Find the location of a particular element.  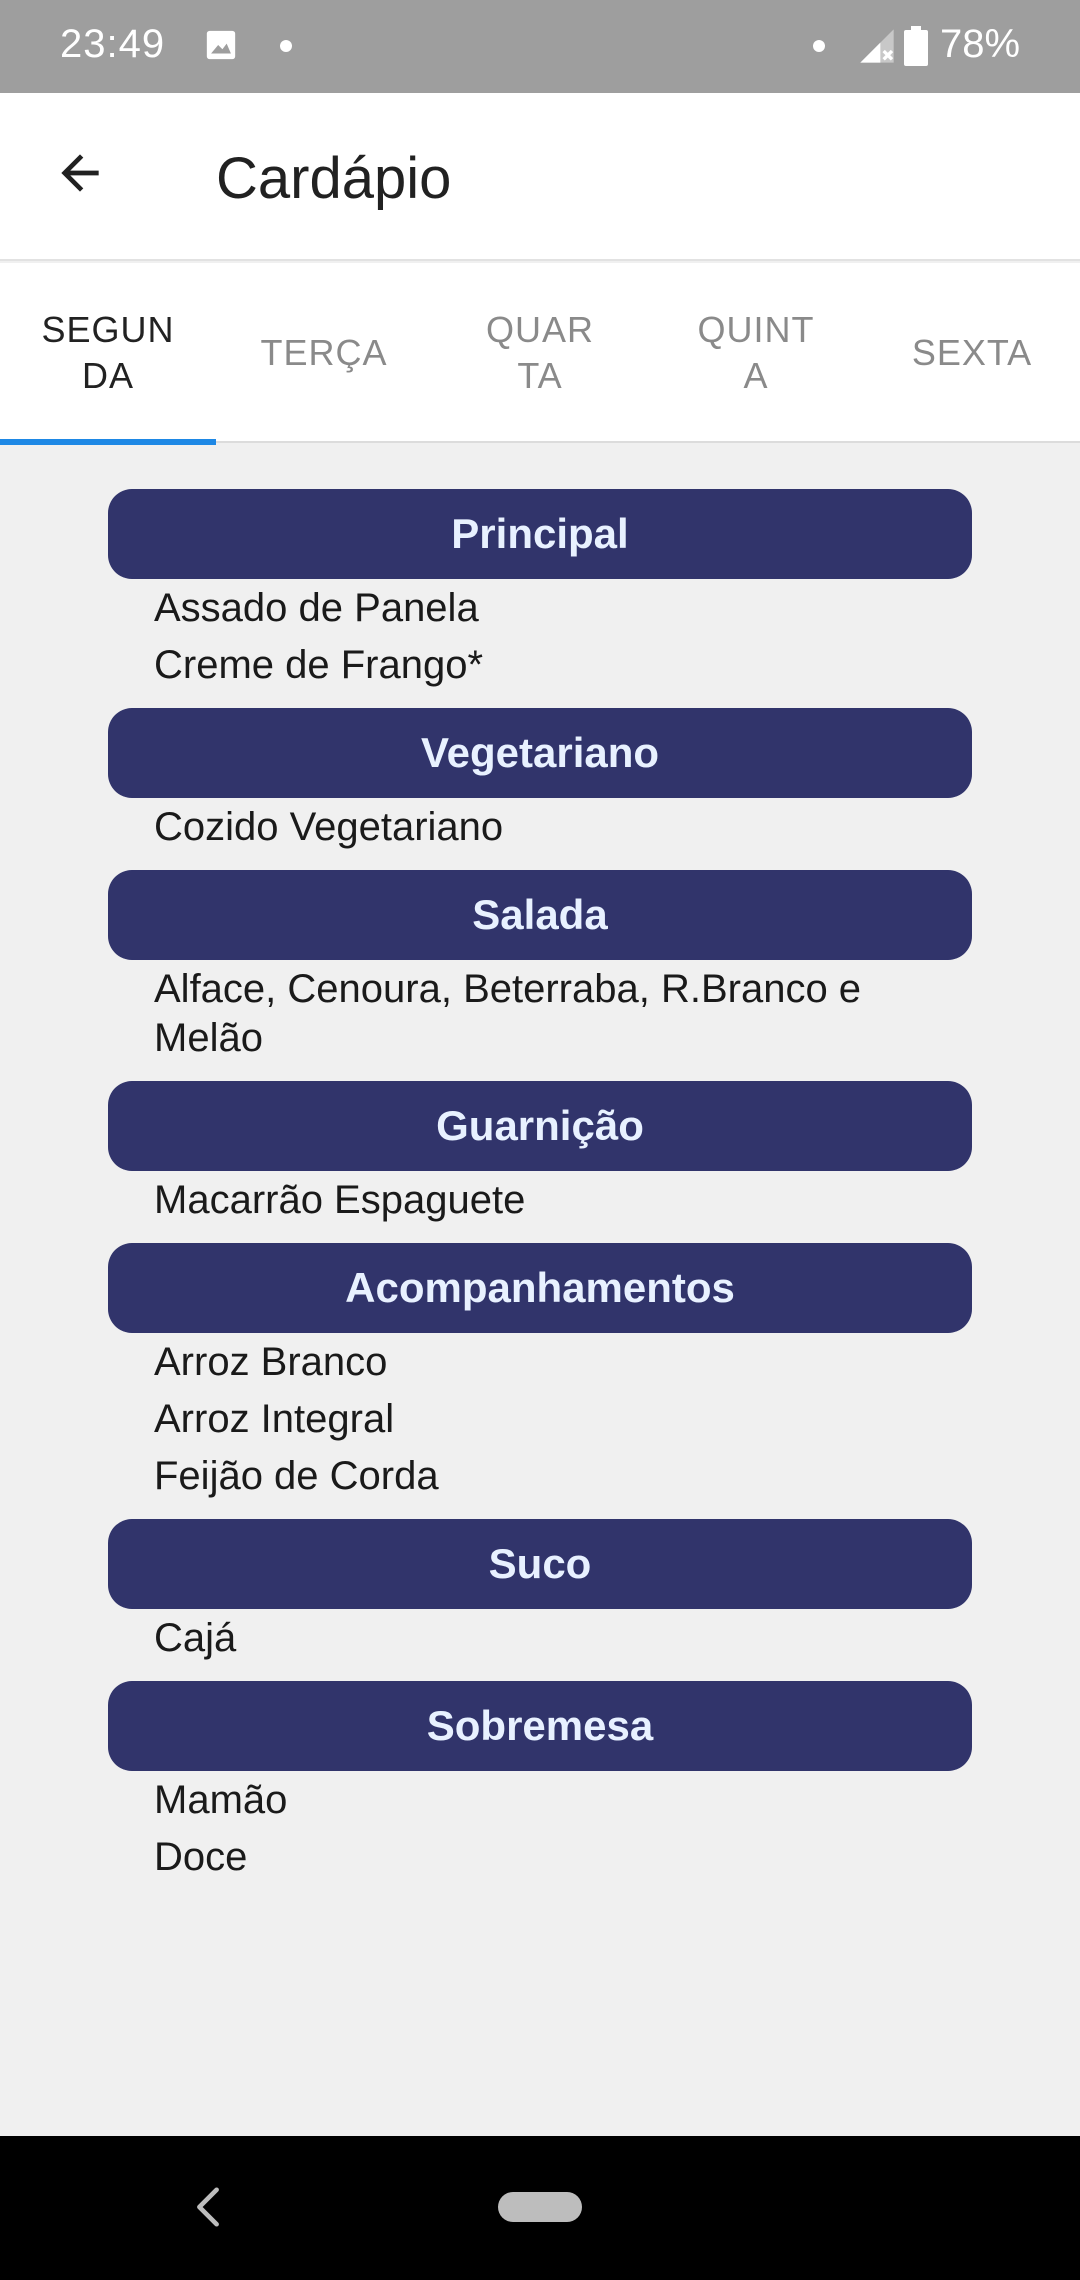

back-button is located at coordinates (80, 173).